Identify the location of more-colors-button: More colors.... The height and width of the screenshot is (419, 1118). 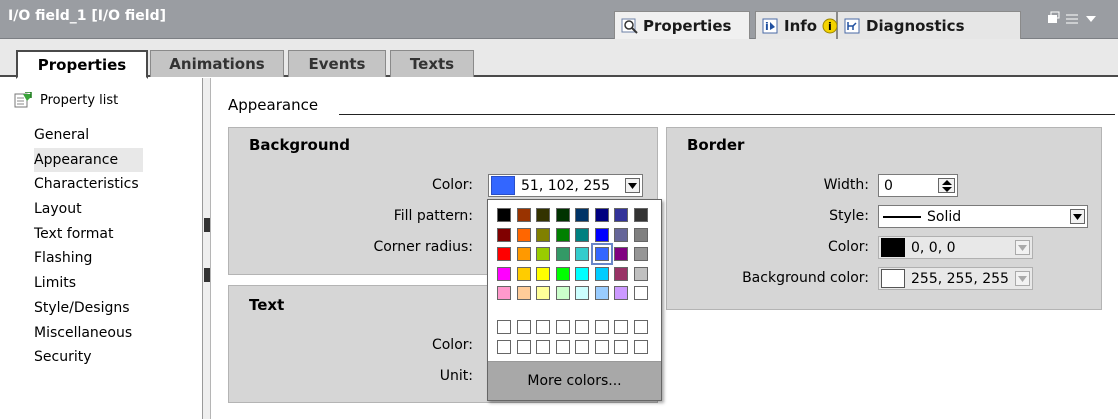
(574, 380).